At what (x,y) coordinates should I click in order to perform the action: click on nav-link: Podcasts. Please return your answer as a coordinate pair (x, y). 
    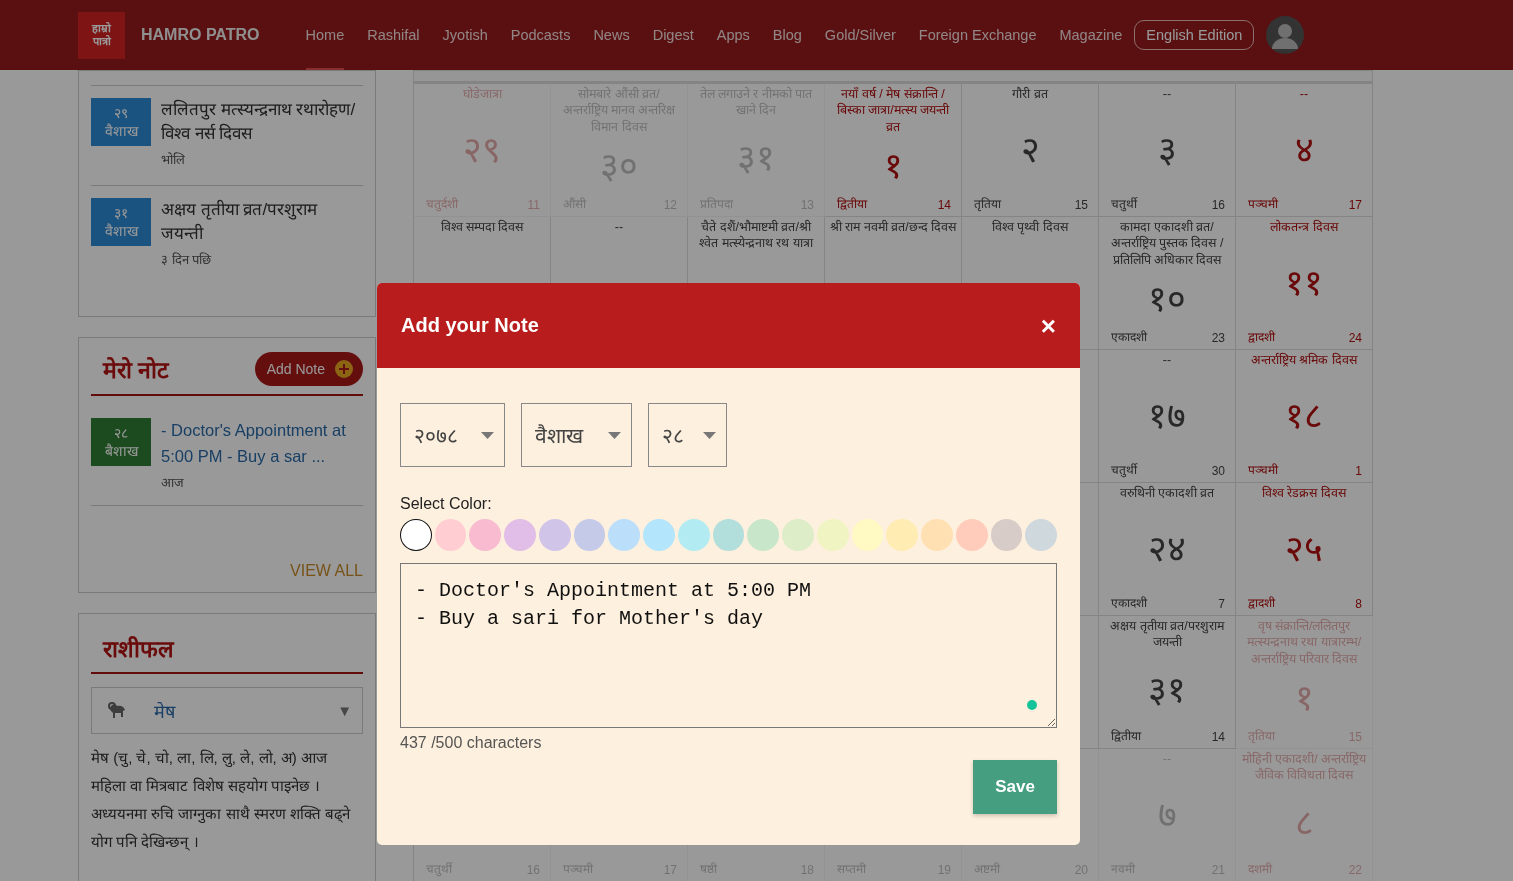
    Looking at the image, I should click on (540, 35).